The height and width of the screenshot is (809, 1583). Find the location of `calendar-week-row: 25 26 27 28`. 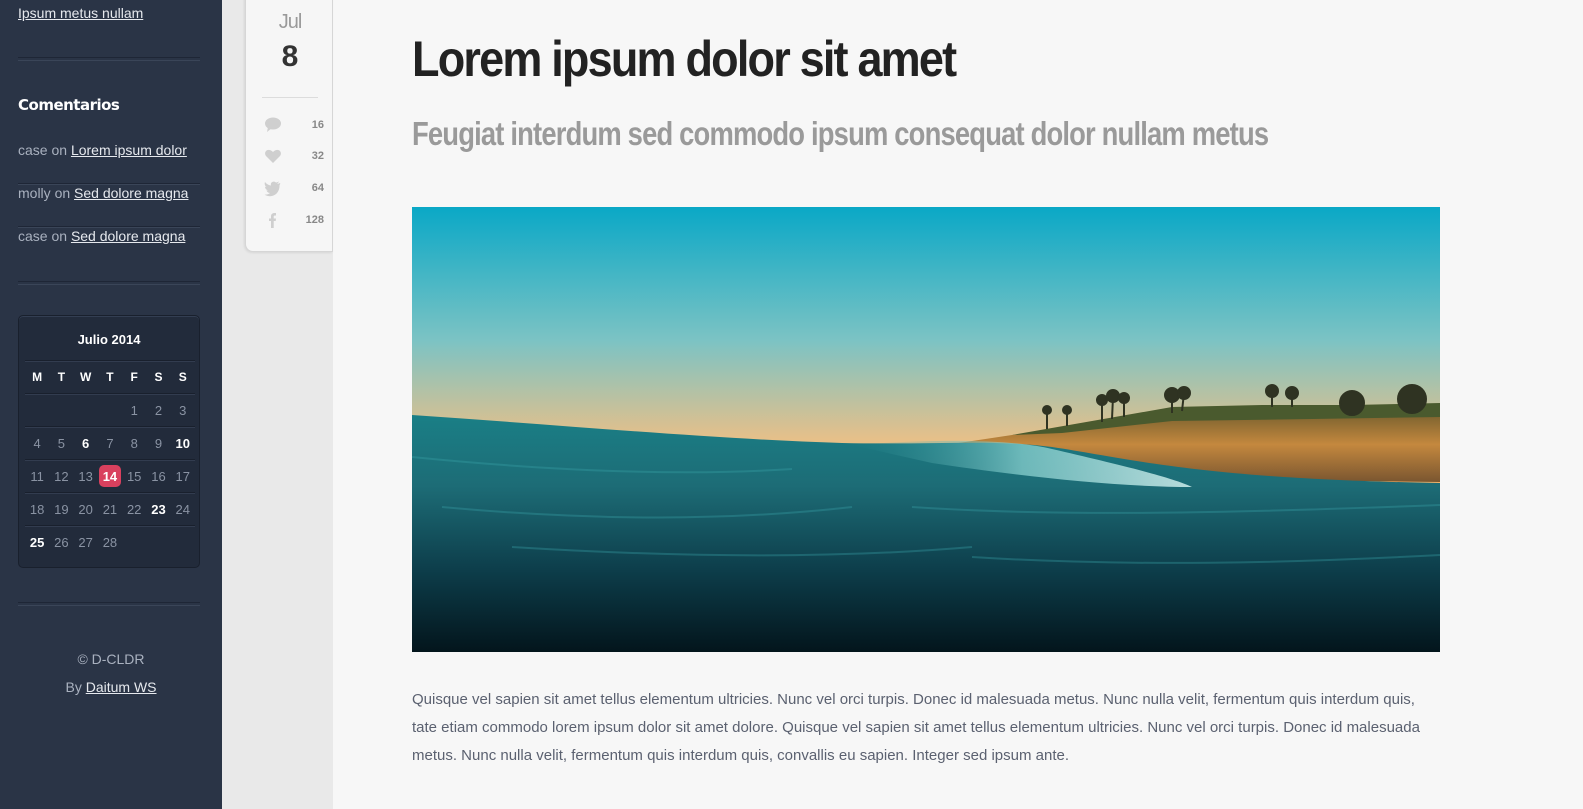

calendar-week-row: 25 26 27 28 is located at coordinates (110, 541).